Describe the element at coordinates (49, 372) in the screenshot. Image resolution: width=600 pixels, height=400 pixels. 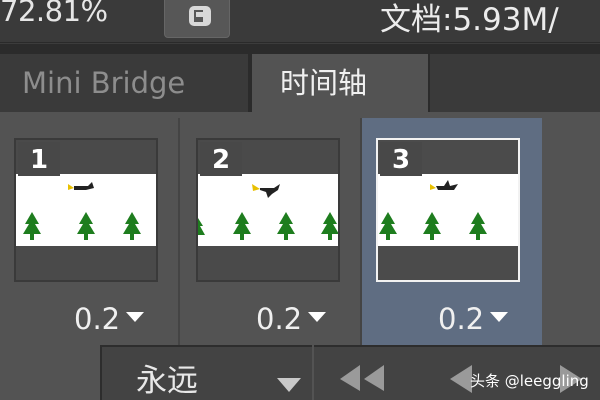
I see `controls-spacer` at that location.